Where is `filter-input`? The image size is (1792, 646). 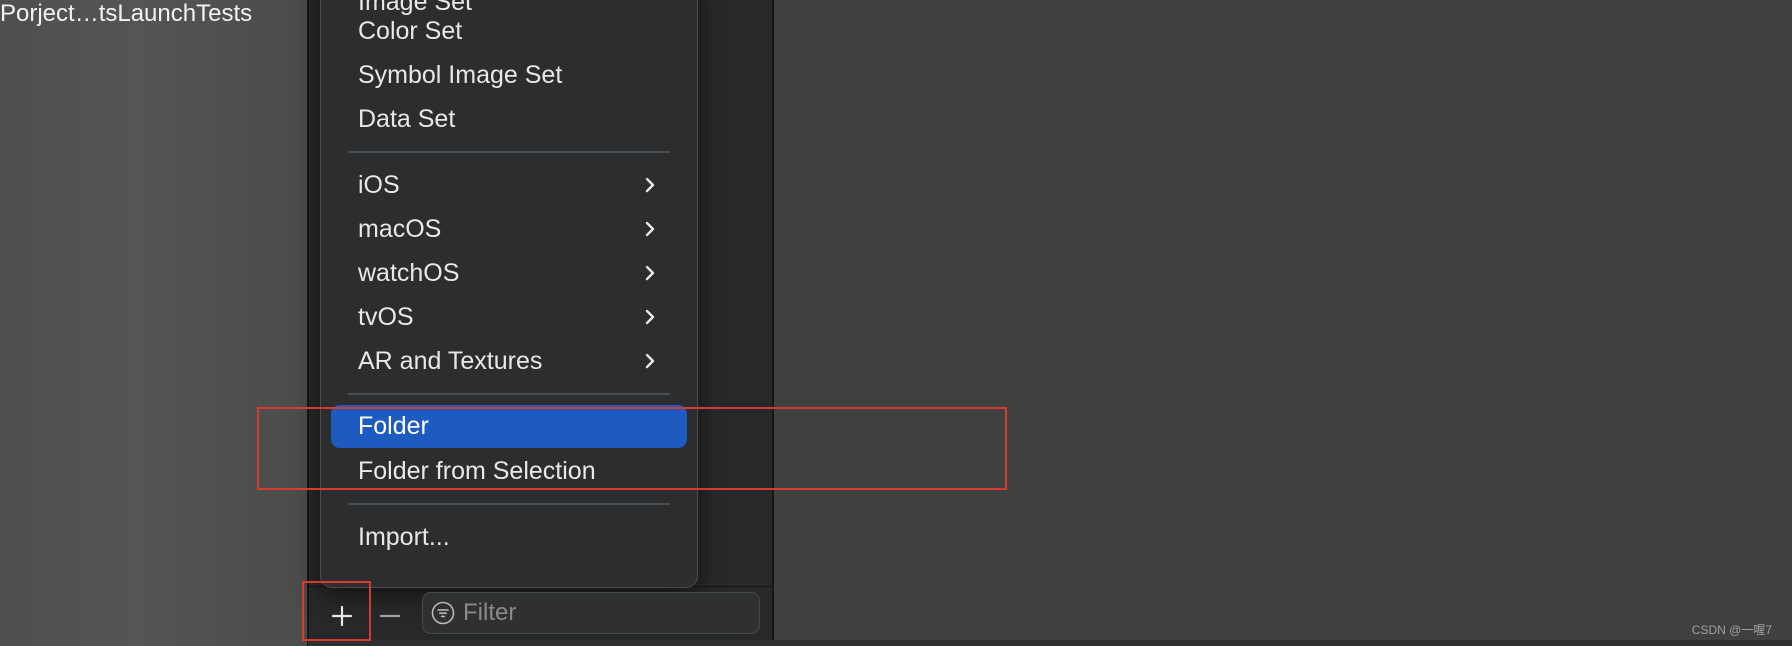 filter-input is located at coordinates (608, 613).